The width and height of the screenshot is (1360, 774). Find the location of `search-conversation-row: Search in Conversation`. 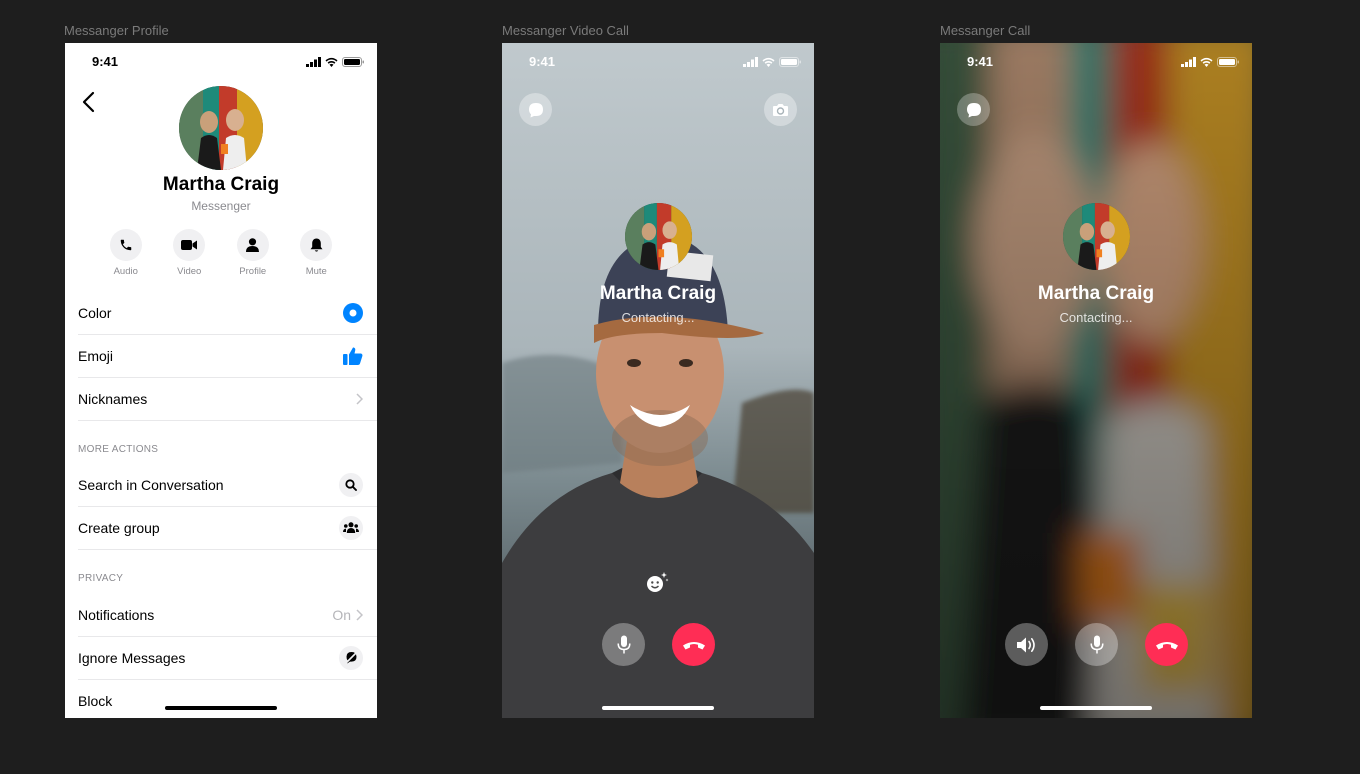

search-conversation-row: Search in Conversation is located at coordinates (227, 485).